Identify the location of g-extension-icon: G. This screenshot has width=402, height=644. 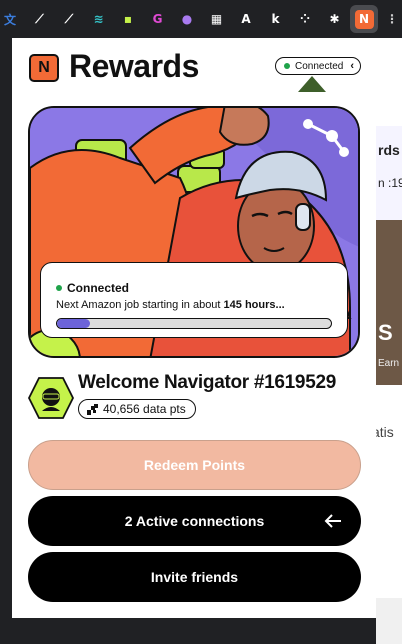
(158, 19).